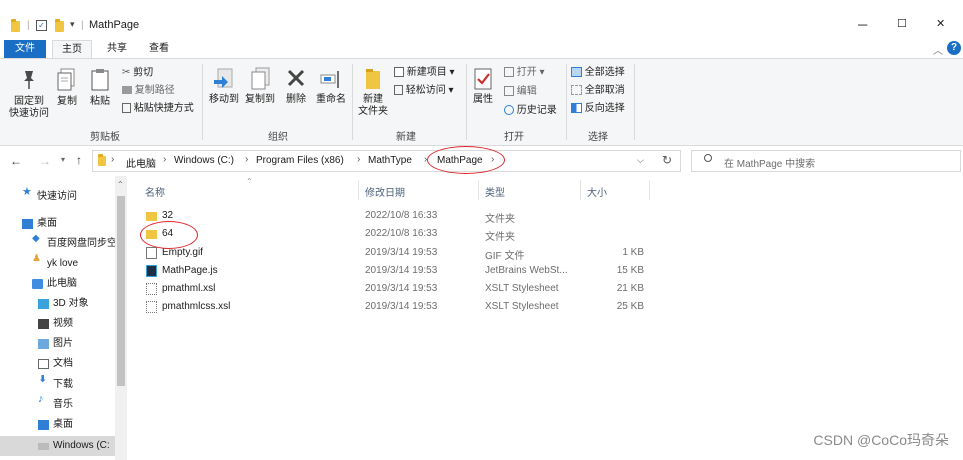  What do you see at coordinates (598, 91) in the screenshot?
I see `select-none-button: 全部取消` at bounding box center [598, 91].